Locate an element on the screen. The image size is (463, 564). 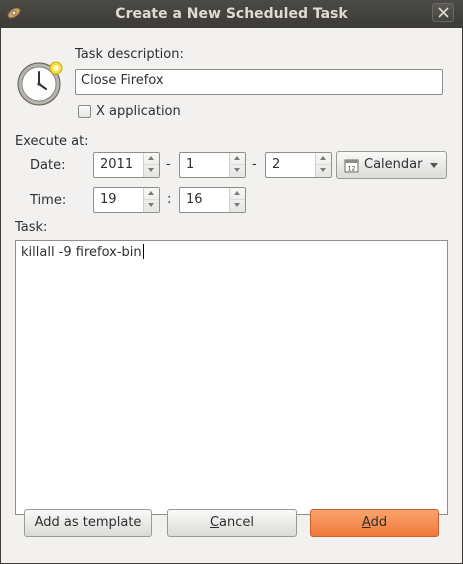
title-bar: Create a New Scheduled Task is located at coordinates (231, 14).